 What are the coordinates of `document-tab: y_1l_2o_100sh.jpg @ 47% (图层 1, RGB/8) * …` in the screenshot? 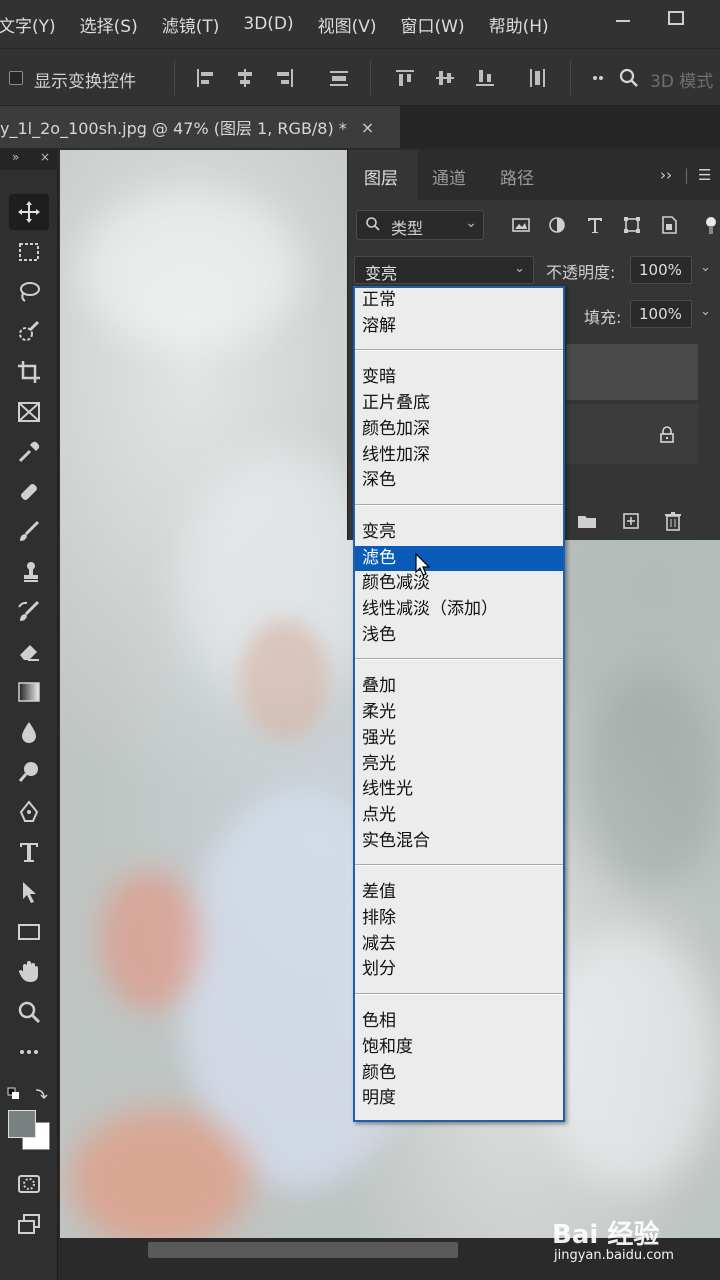 It's located at (200, 127).